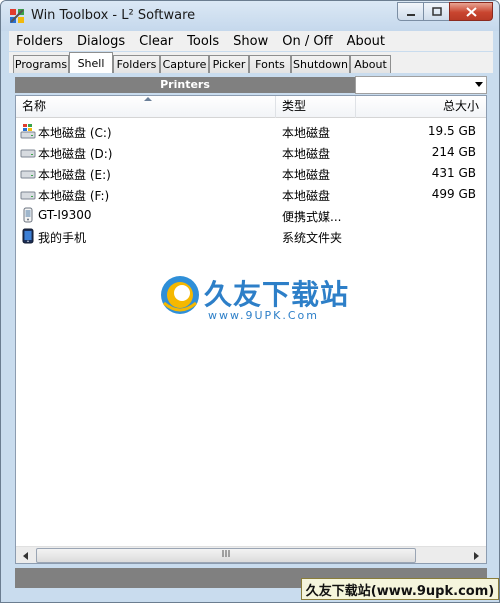 The height and width of the screenshot is (603, 500). Describe the element at coordinates (421, 107) in the screenshot. I see `column-header-size: 总大小` at that location.